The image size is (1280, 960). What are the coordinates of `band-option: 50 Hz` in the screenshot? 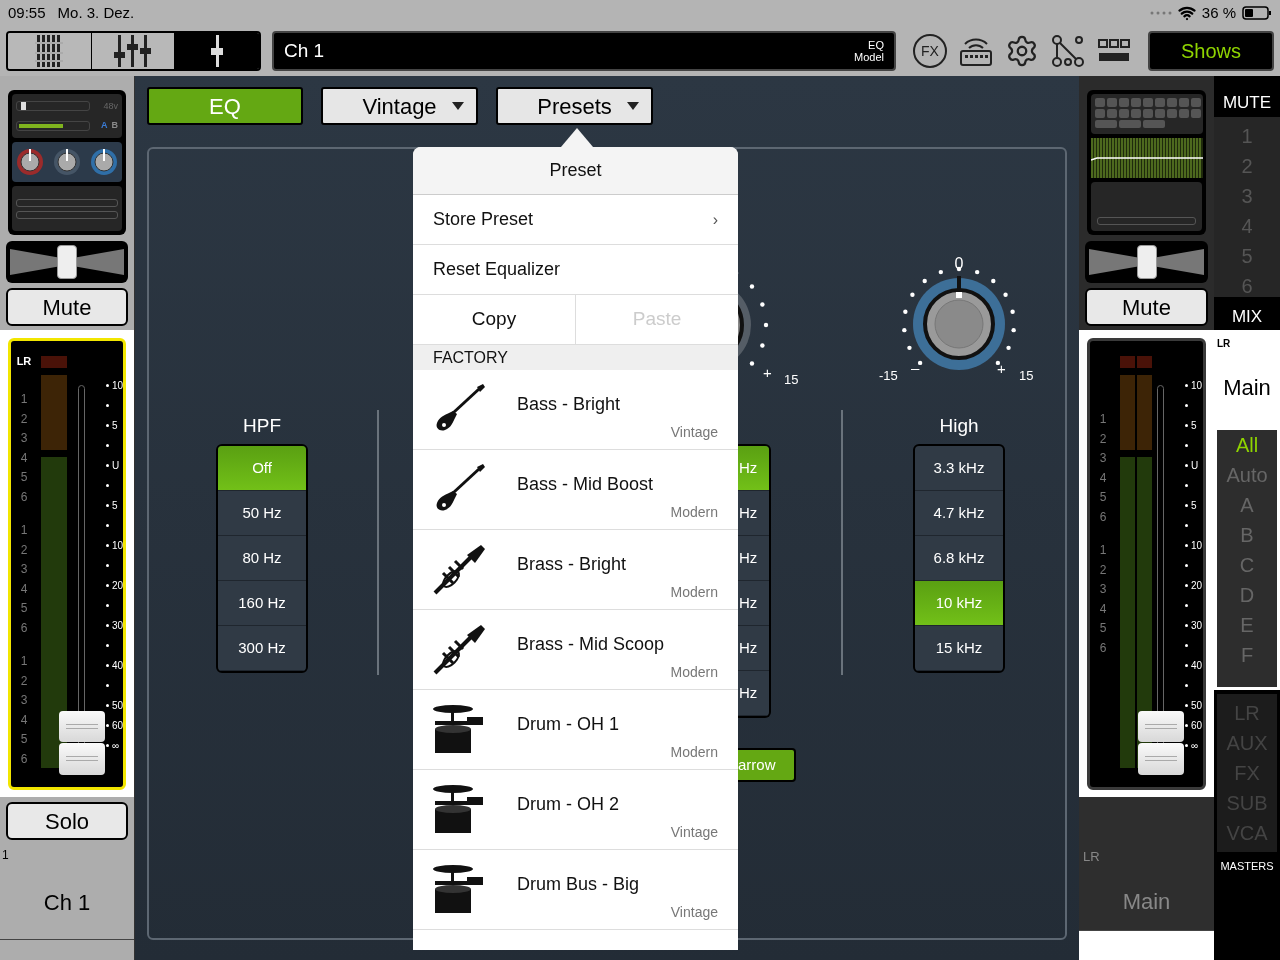 It's located at (262, 513).